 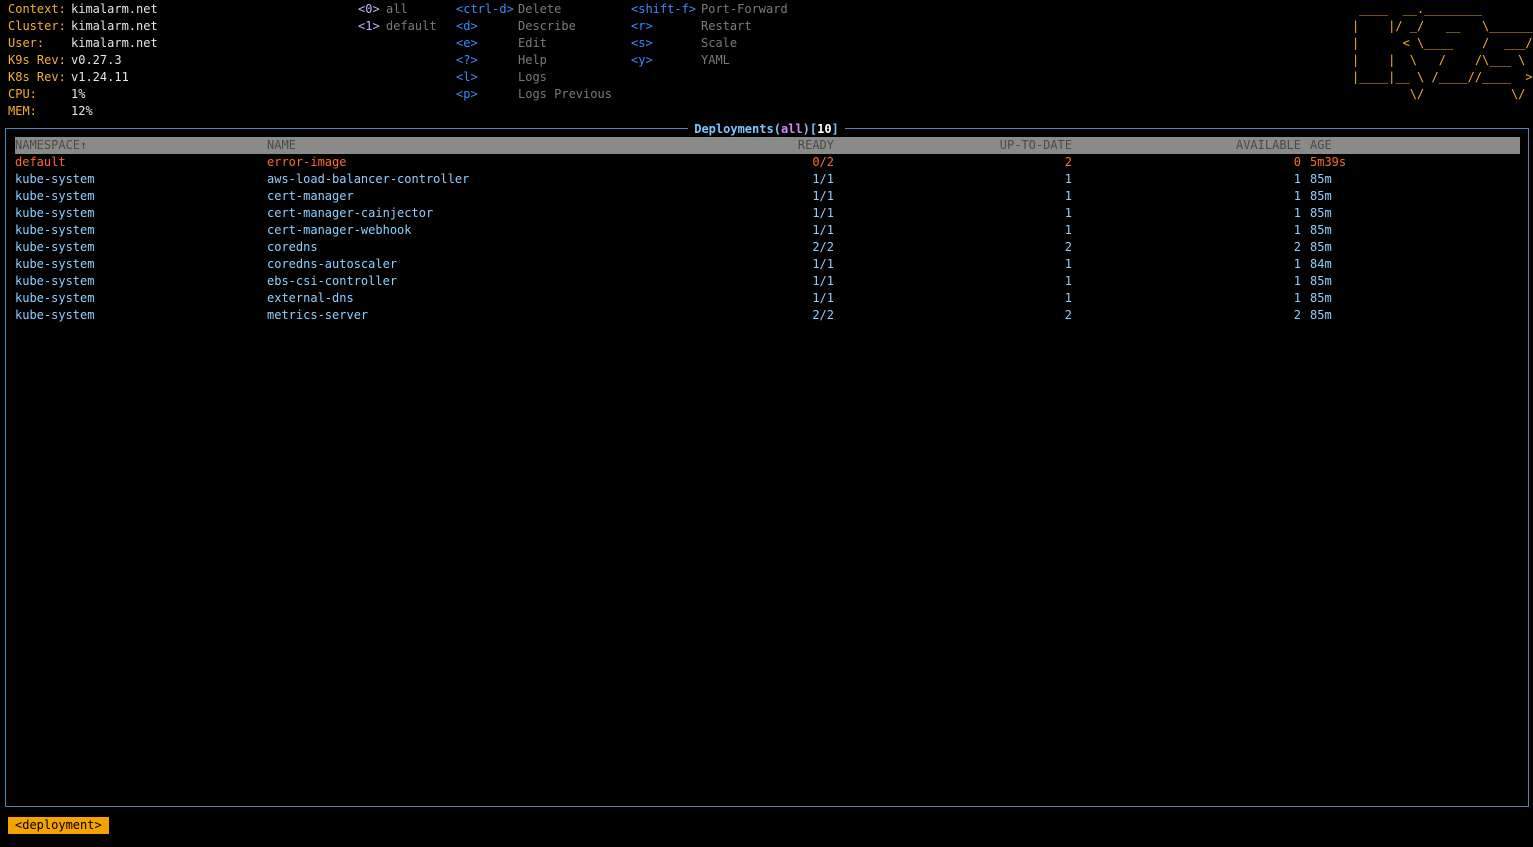 I want to click on info-k9s-rev: K9s Rev: v0.27.3, so click(x=65, y=60).